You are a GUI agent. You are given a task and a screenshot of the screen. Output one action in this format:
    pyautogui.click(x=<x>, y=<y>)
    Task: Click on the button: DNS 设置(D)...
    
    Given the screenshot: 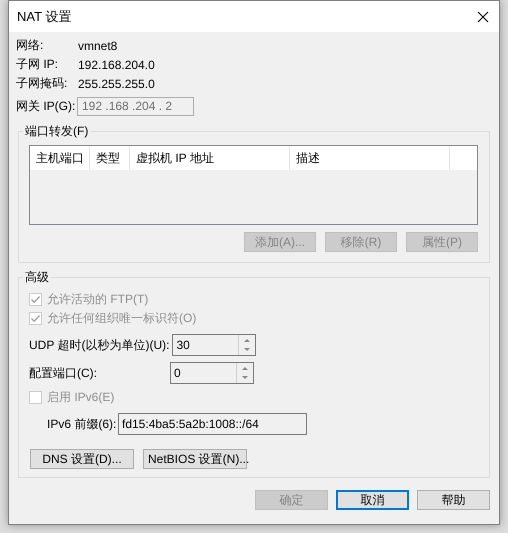 What is the action you would take?
    pyautogui.click(x=82, y=459)
    